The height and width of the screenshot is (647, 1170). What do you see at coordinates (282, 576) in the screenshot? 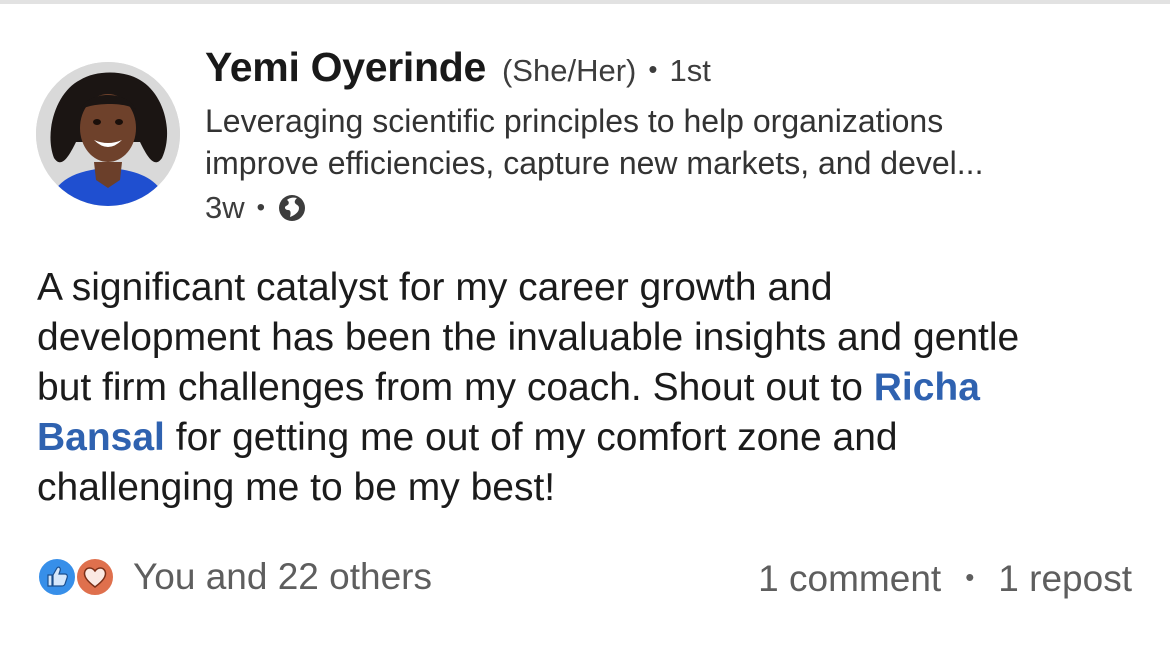
I see `reactions-count: You and 22 others` at bounding box center [282, 576].